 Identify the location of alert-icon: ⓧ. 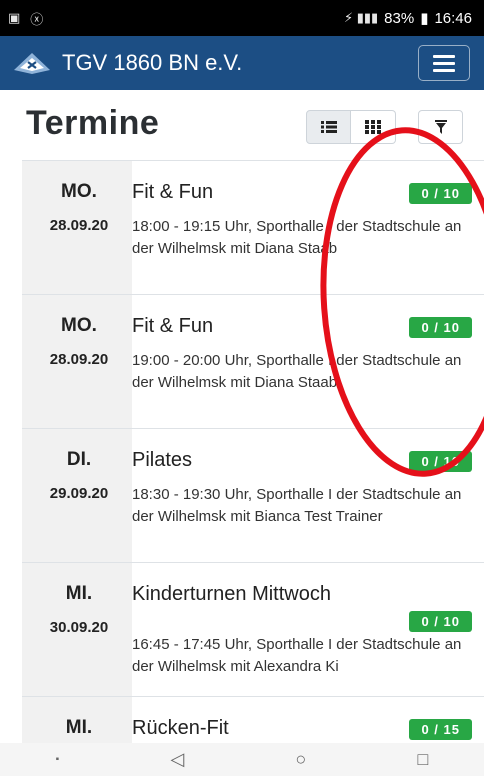
(37, 19).